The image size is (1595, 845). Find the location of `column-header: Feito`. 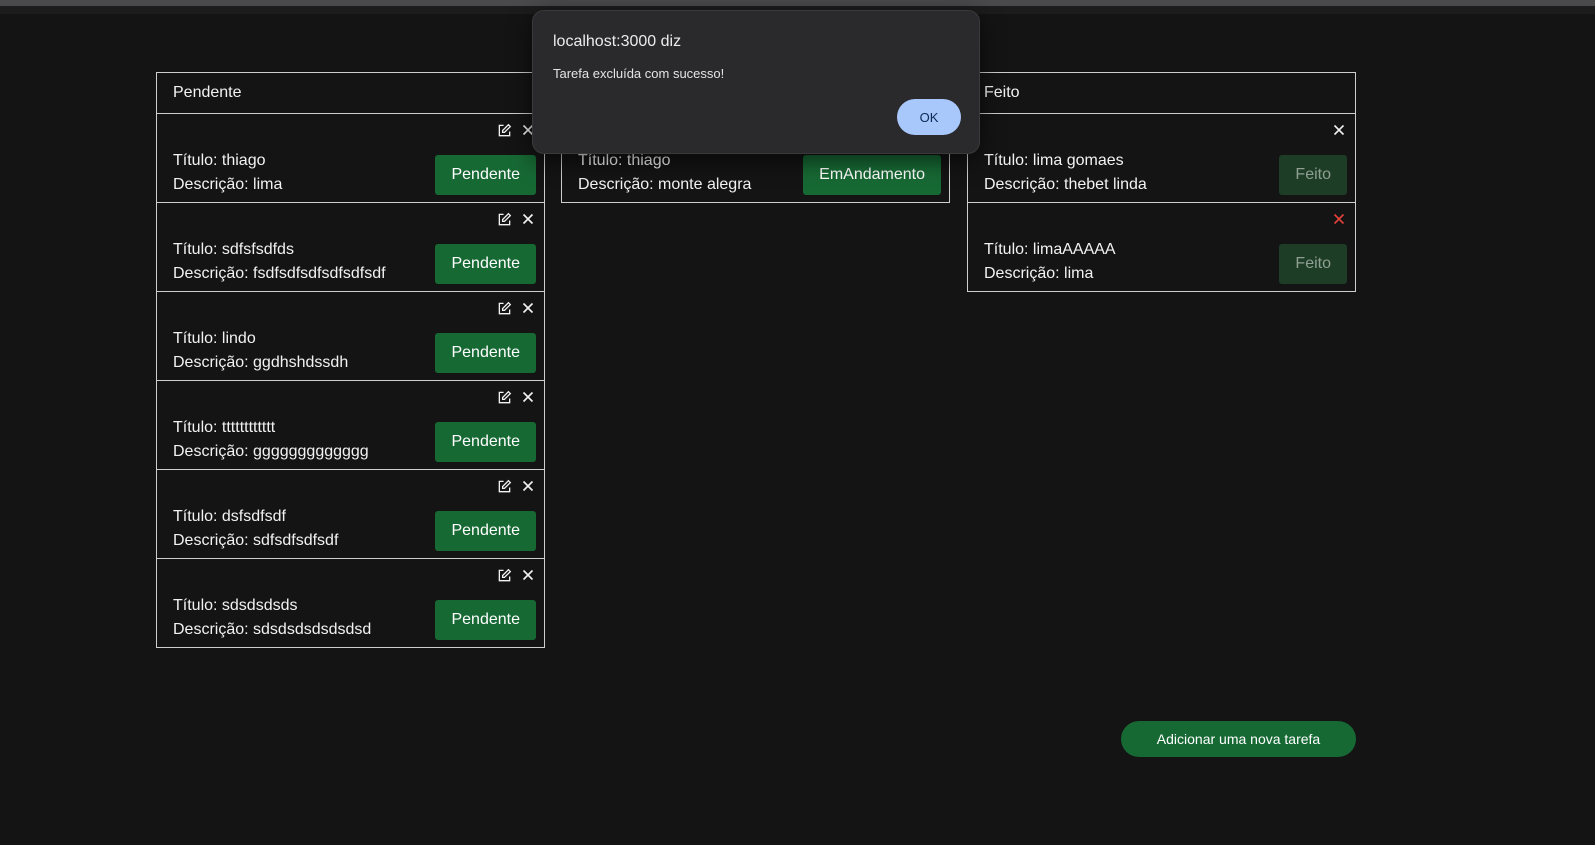

column-header: Feito is located at coordinates (1161, 93).